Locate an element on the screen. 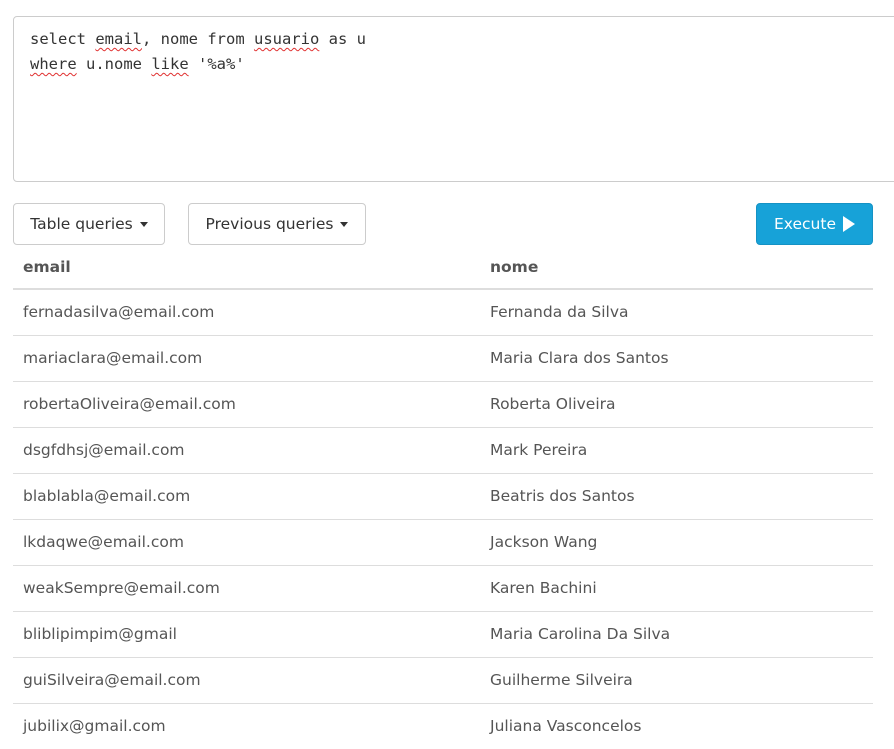 The width and height of the screenshot is (894, 749). column-header-email: email is located at coordinates (246, 267).